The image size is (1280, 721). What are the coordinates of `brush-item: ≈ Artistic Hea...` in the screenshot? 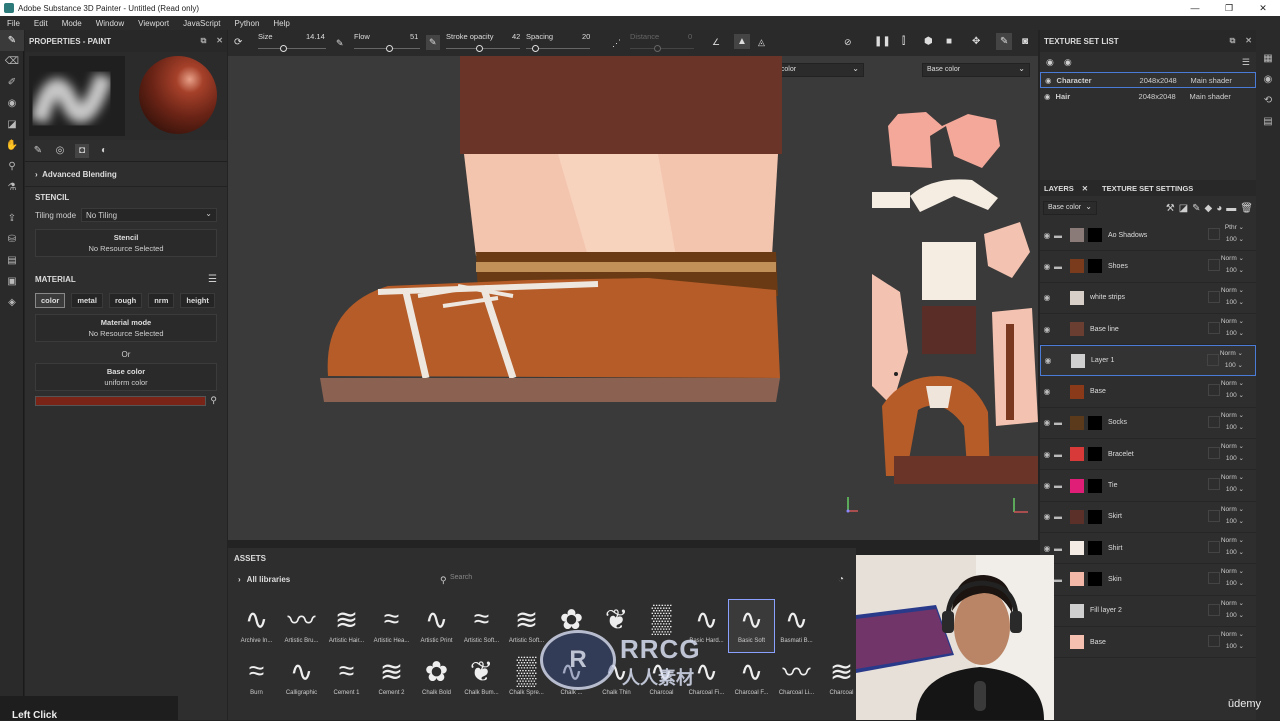 It's located at (391, 626).